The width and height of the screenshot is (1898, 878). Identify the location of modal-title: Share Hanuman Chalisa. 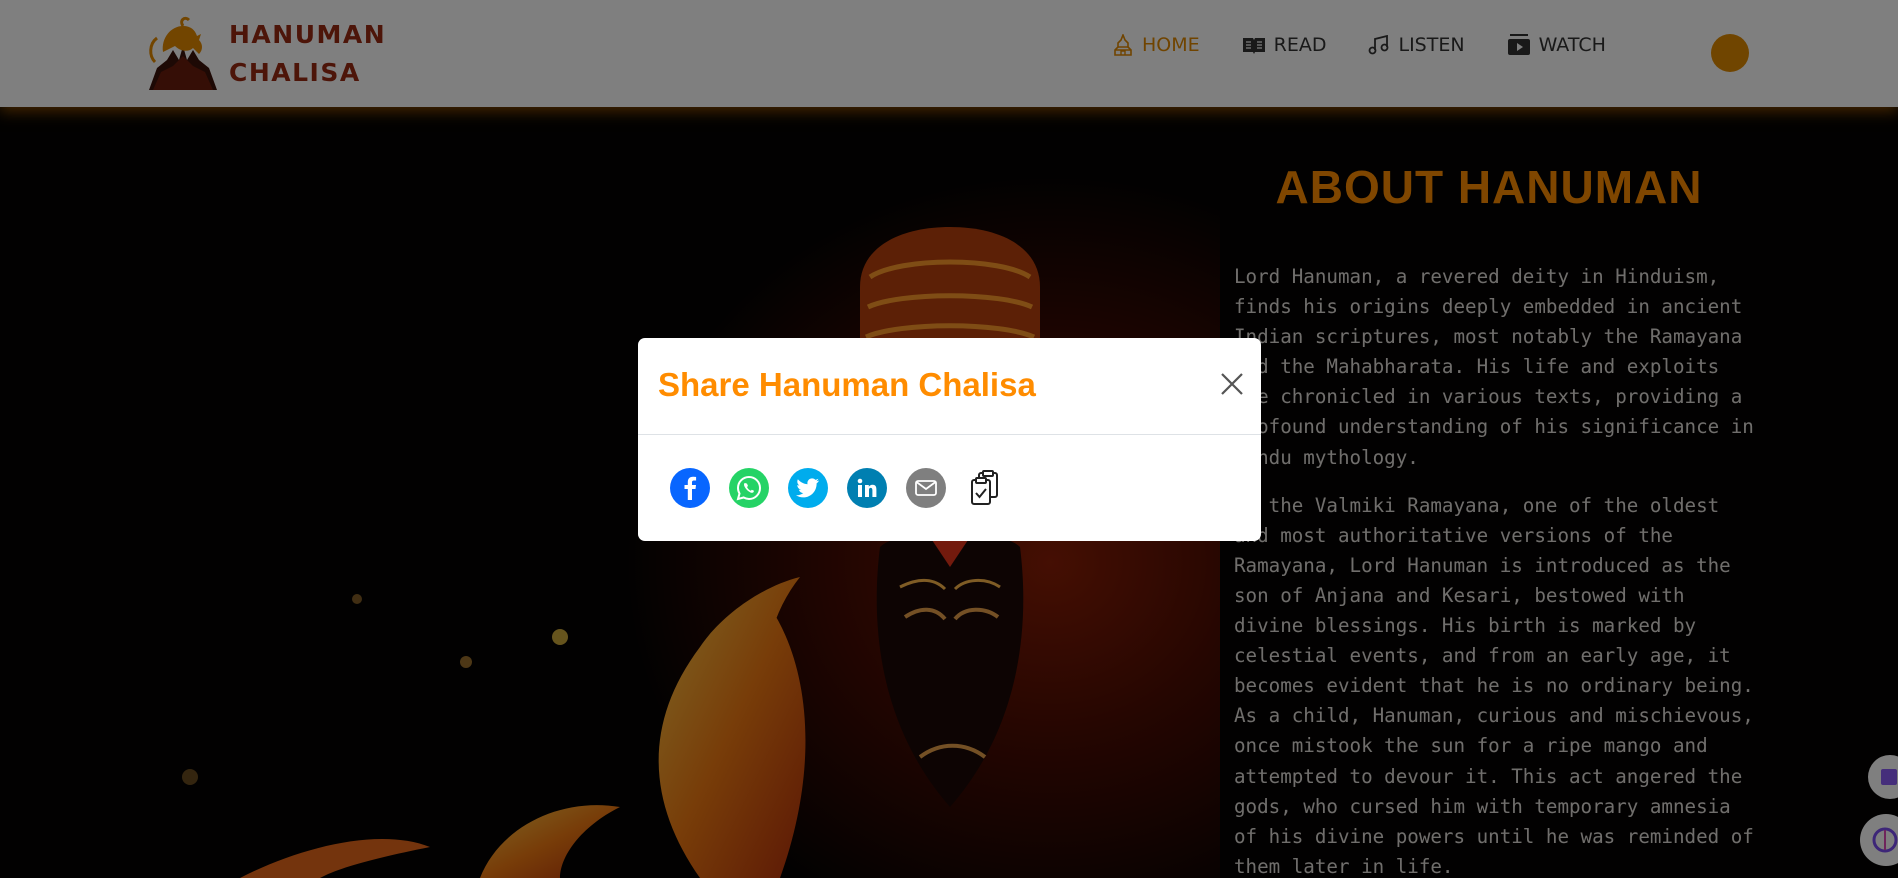
(847, 384).